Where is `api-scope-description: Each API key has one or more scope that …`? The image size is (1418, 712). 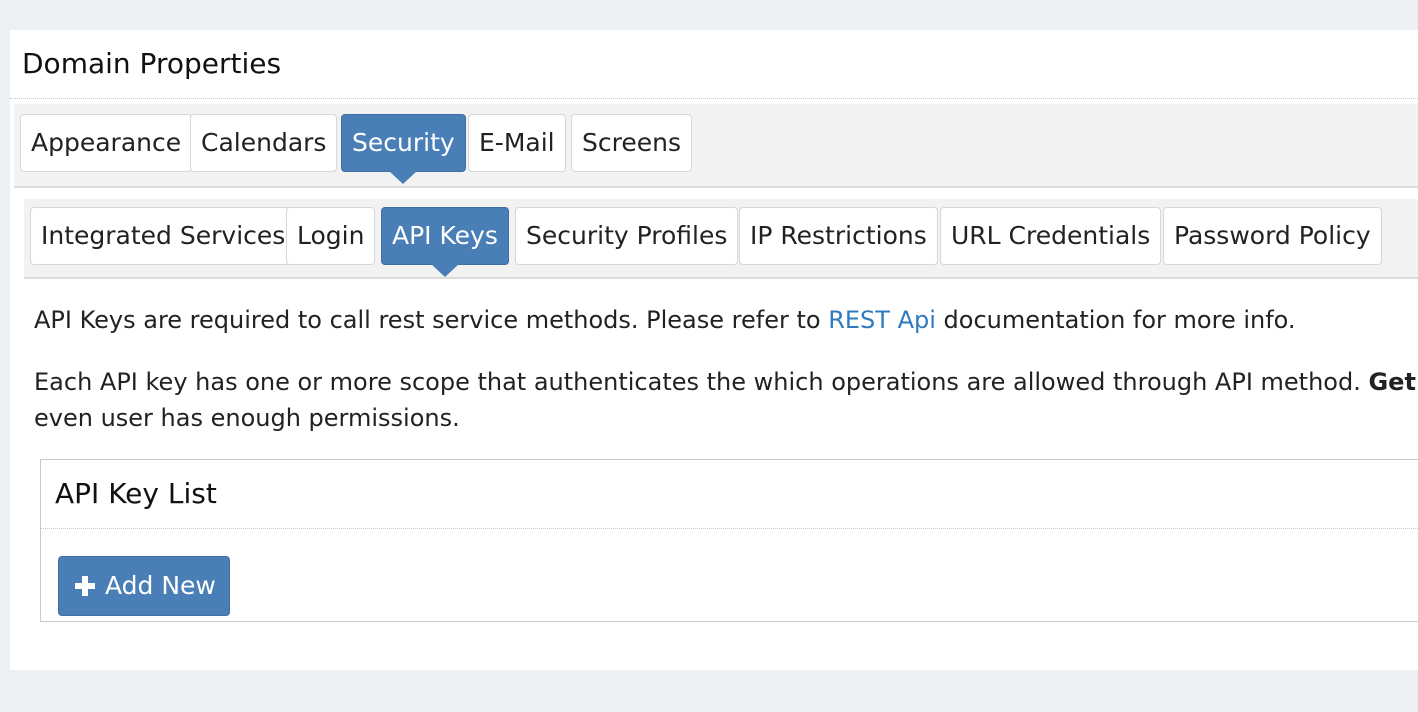
api-scope-description: Each API key has one or more scope that … is located at coordinates (726, 400).